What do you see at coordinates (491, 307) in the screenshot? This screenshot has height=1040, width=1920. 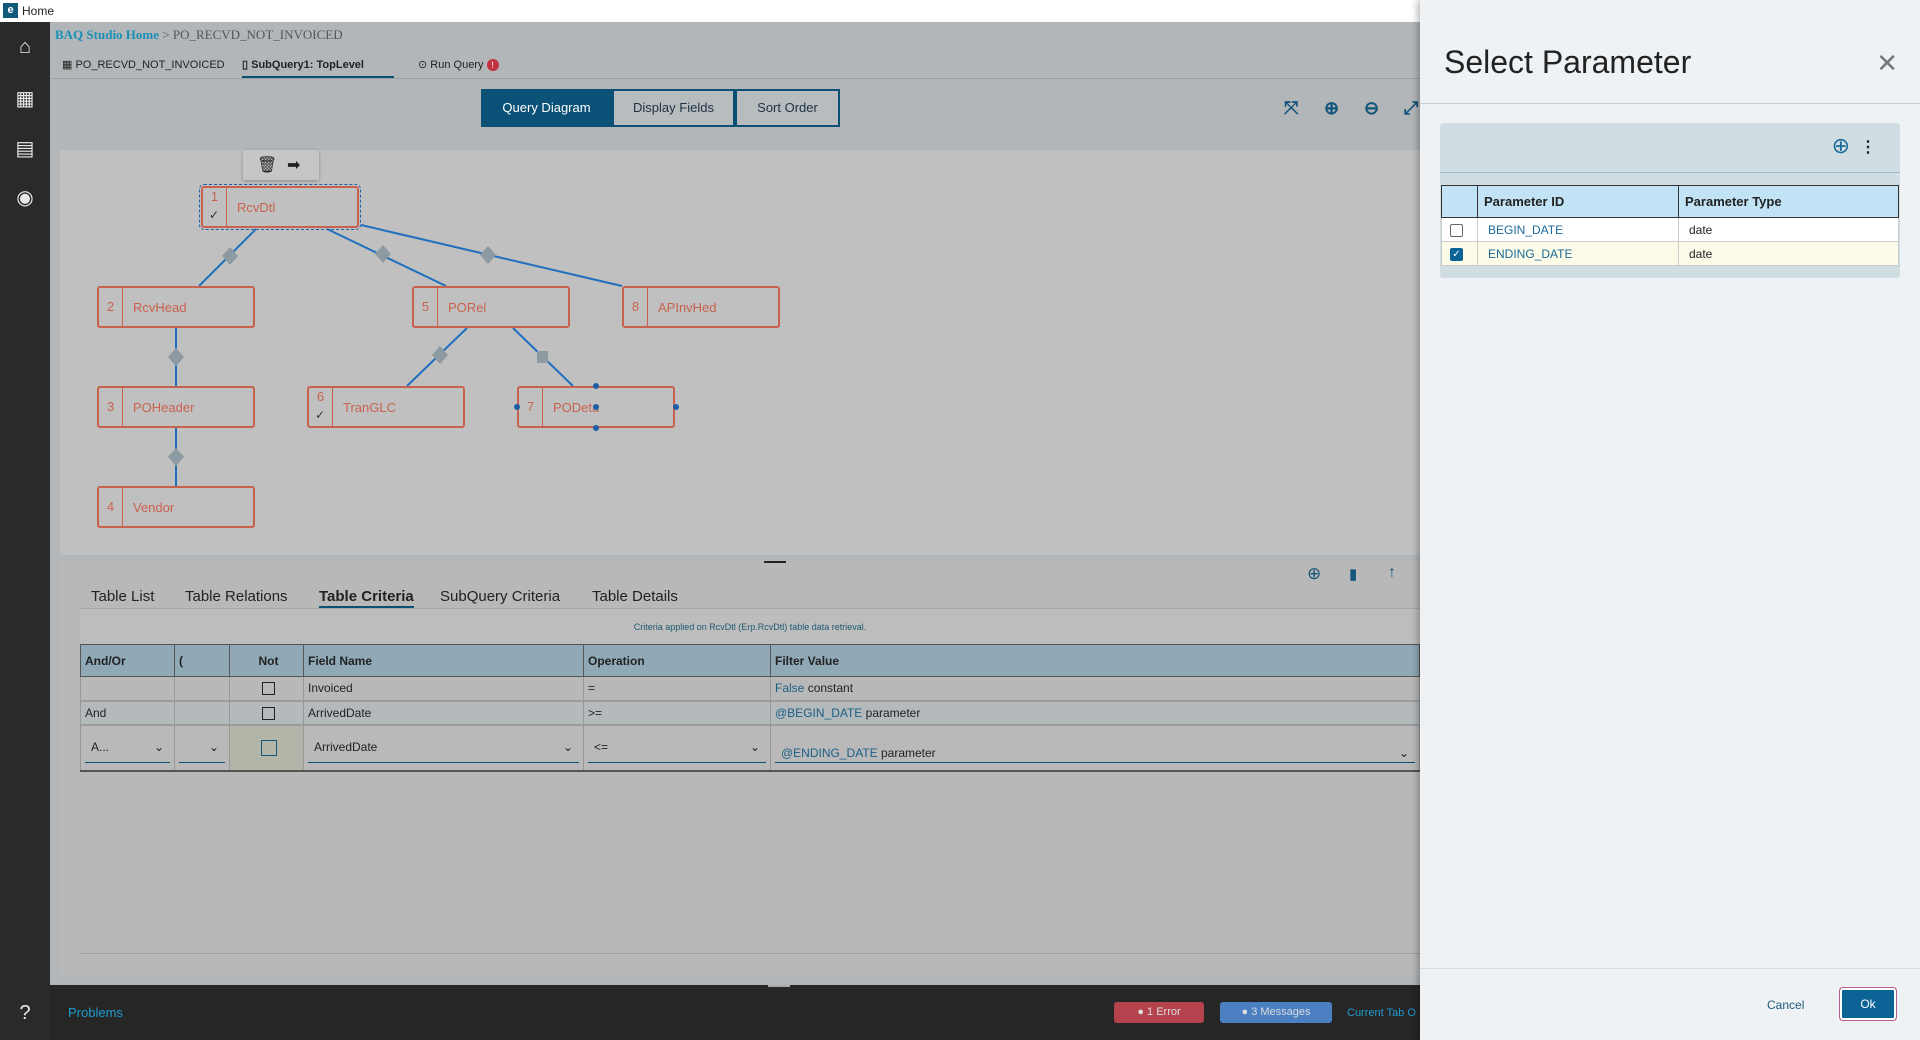 I see `table-node-porel: 5 PORel` at bounding box center [491, 307].